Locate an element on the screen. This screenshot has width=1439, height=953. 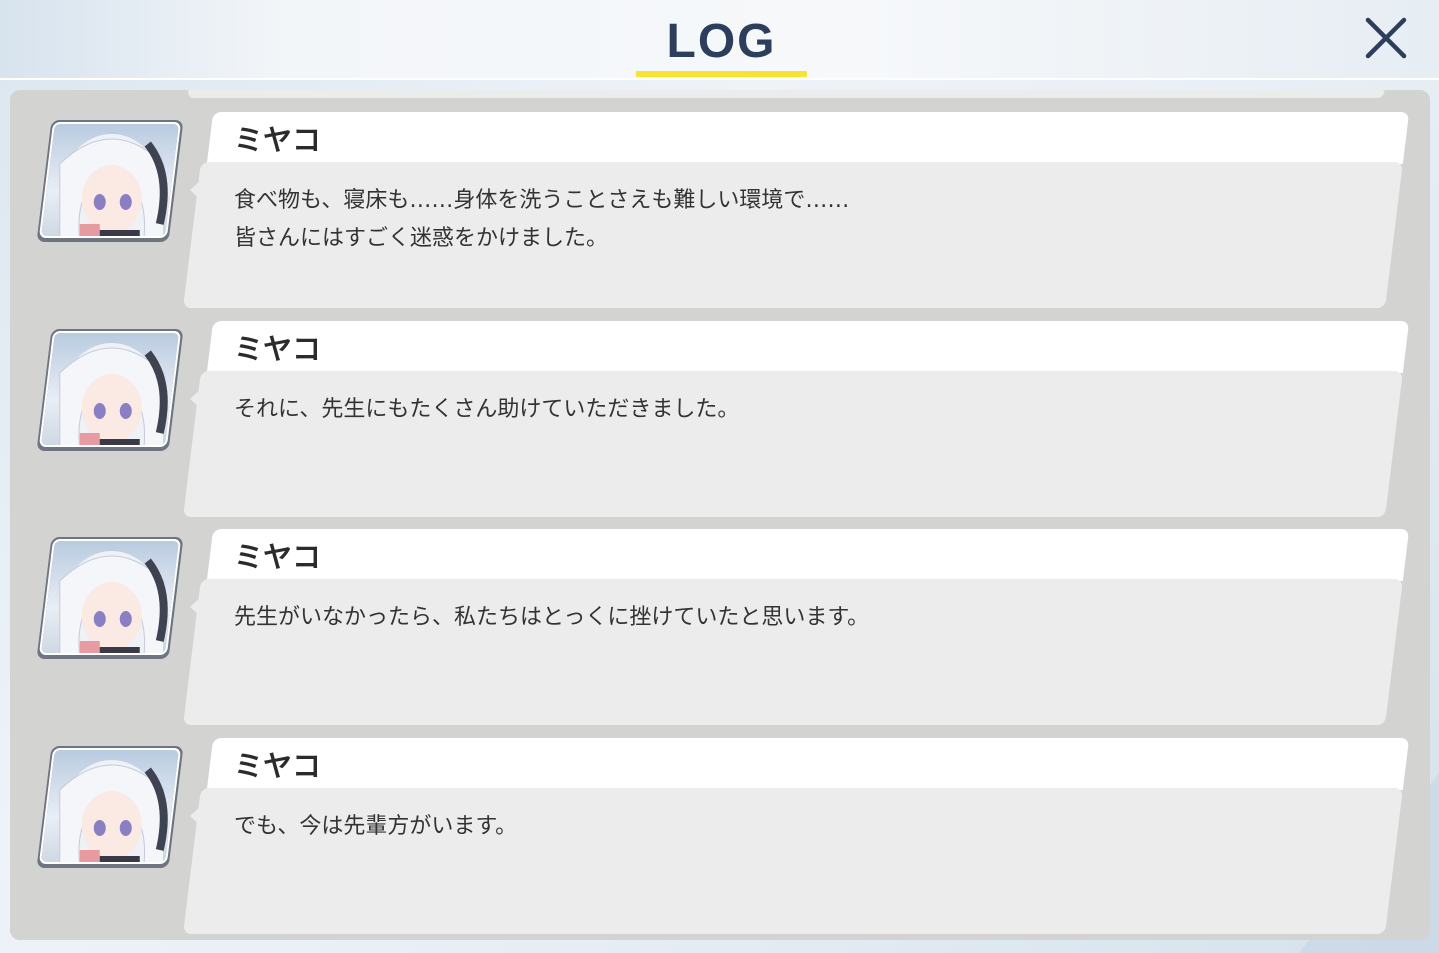
close-button is located at coordinates (1386, 38).